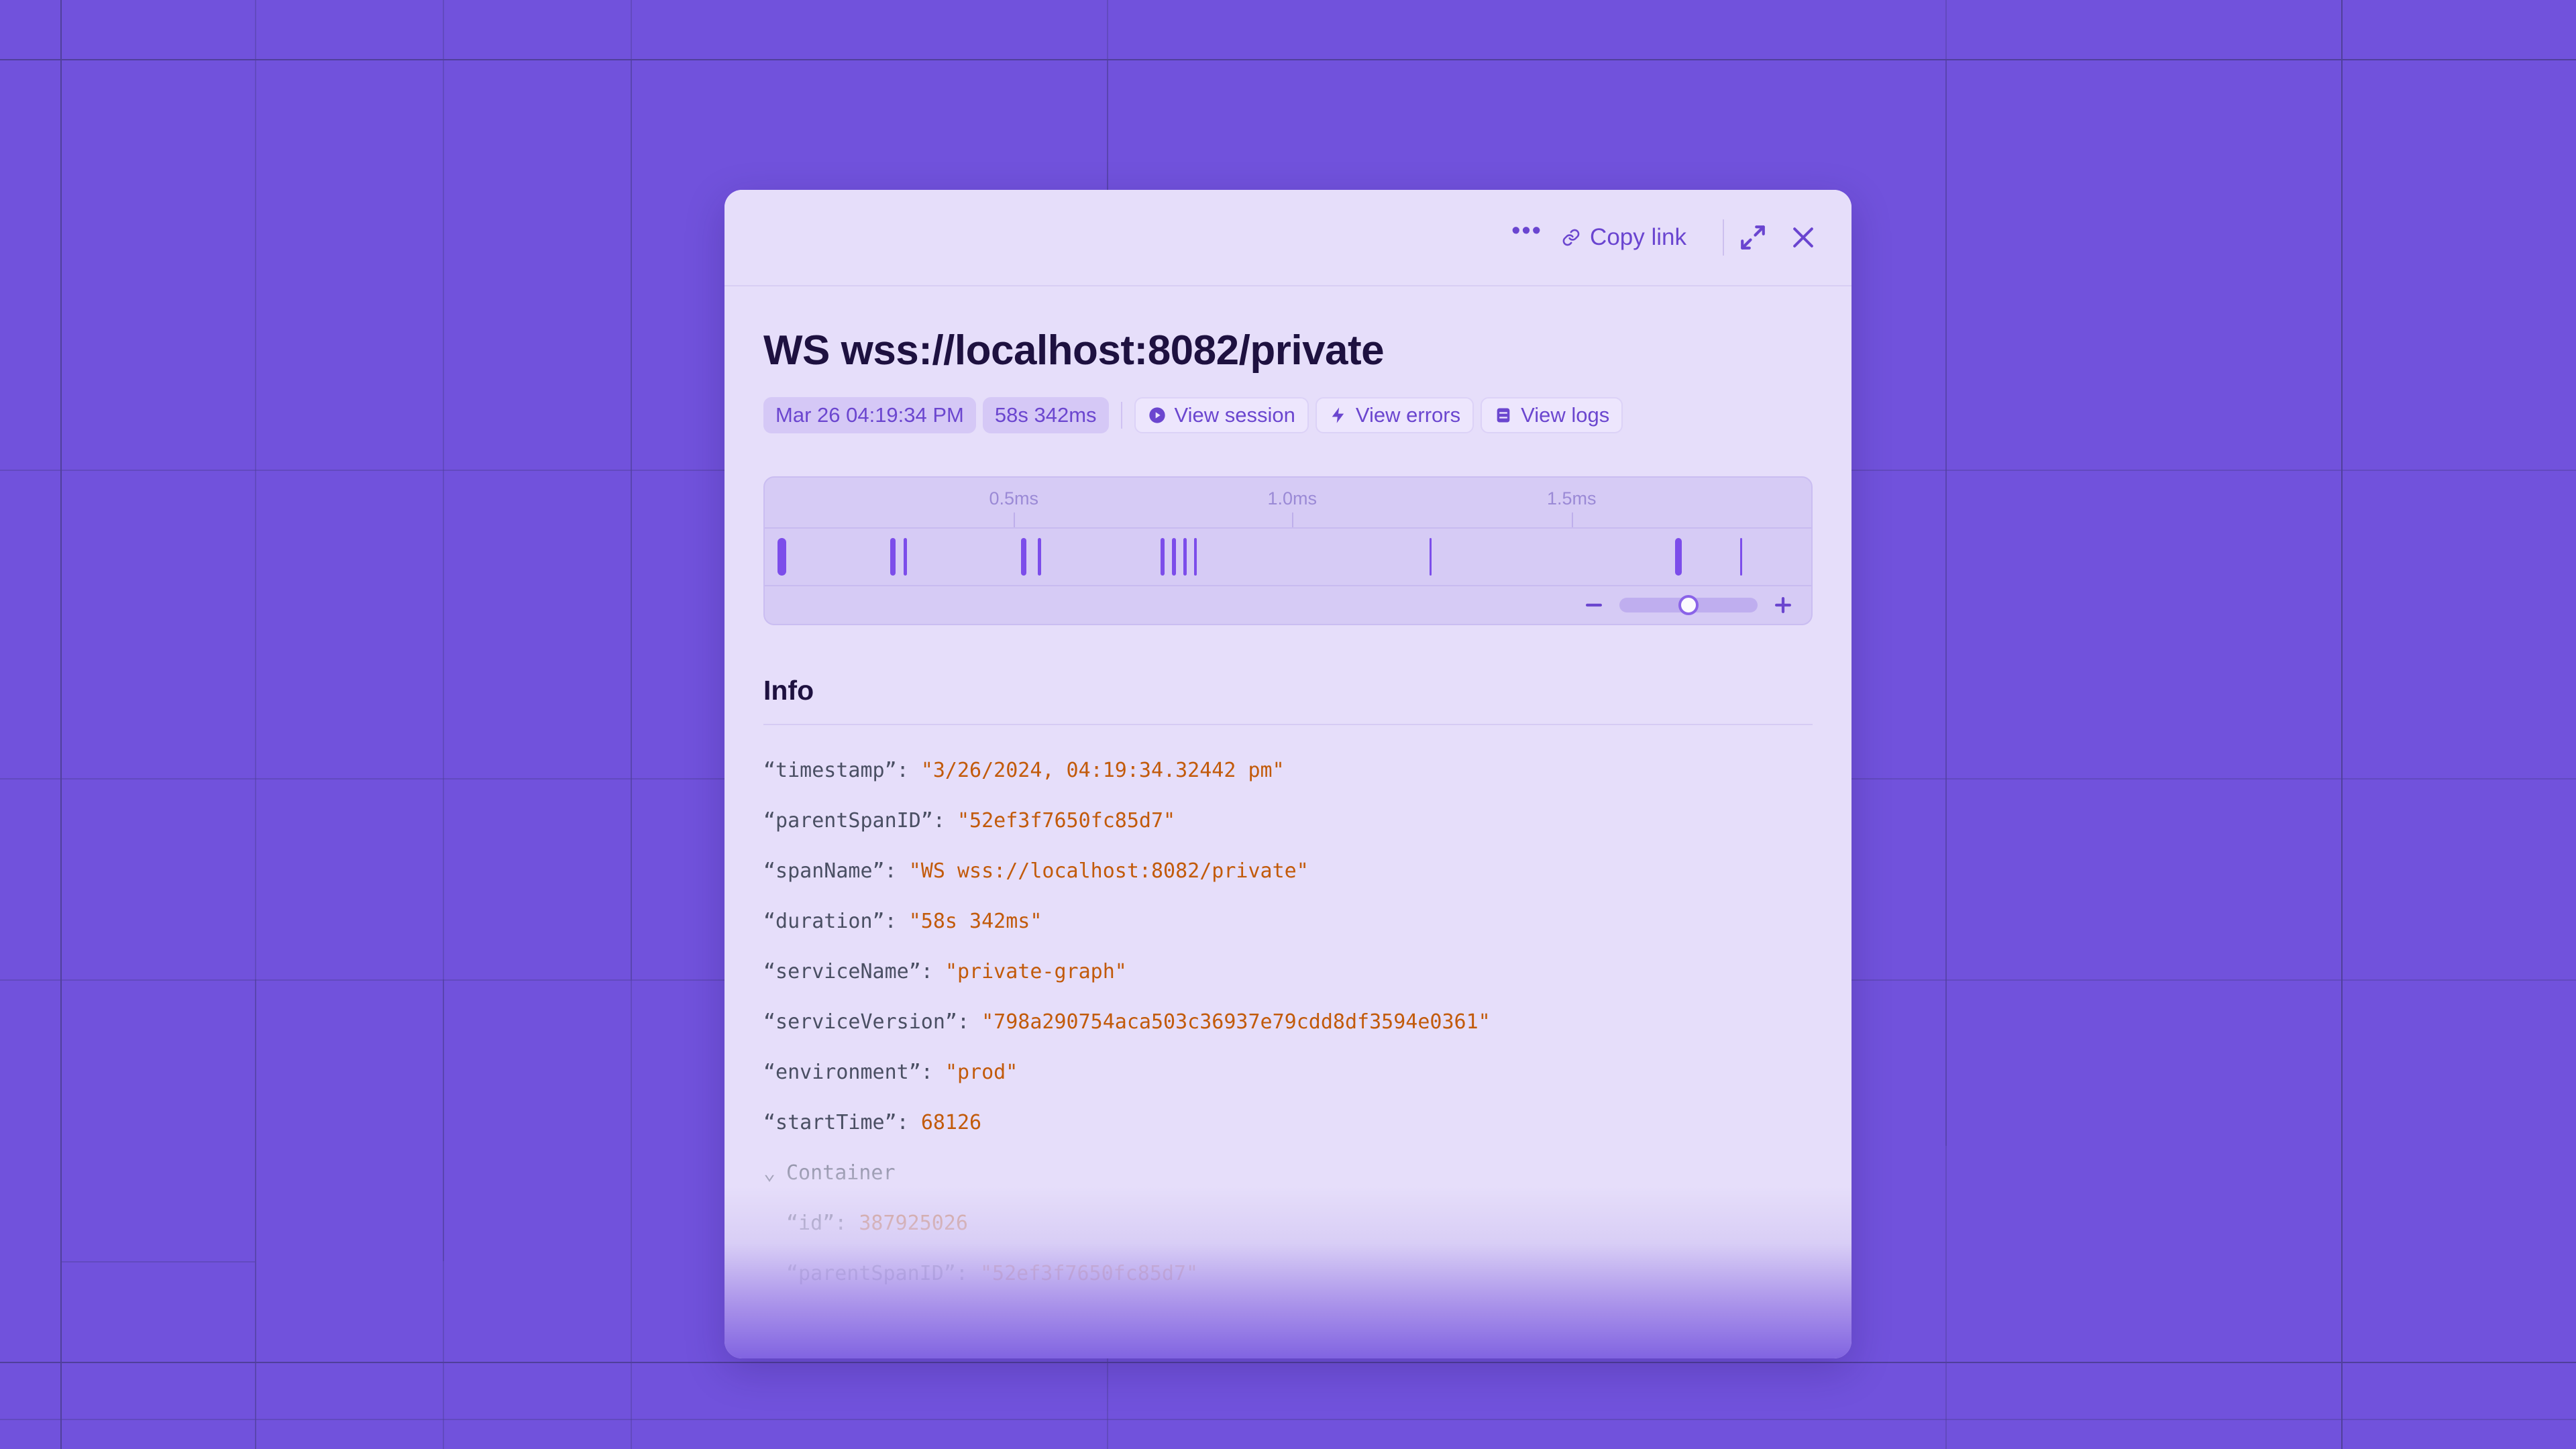 This screenshot has height=1449, width=2576. What do you see at coordinates (1074, 350) in the screenshot?
I see `page-title: WS wss://localhost:8082/private` at bounding box center [1074, 350].